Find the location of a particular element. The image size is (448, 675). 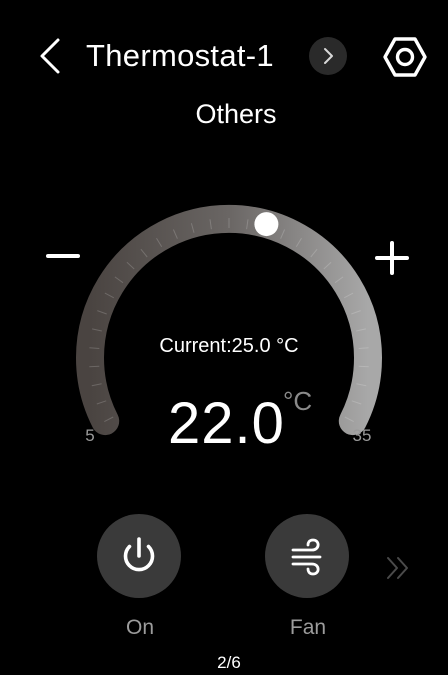

double-chevron-right-icon is located at coordinates (397, 568).